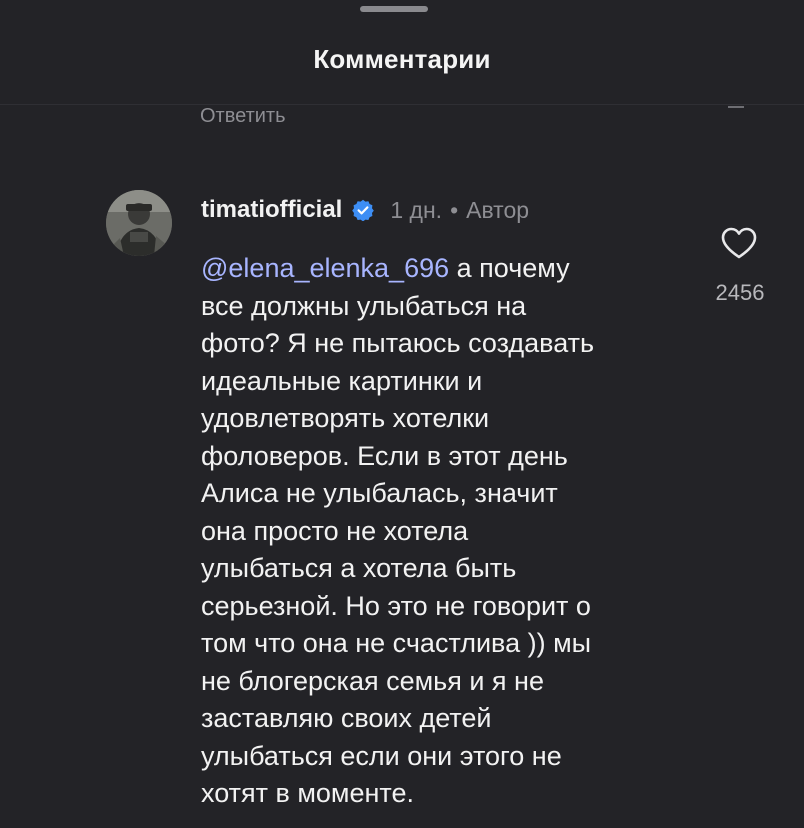  What do you see at coordinates (243, 116) in the screenshot?
I see `previous-reply-button: Ответить` at bounding box center [243, 116].